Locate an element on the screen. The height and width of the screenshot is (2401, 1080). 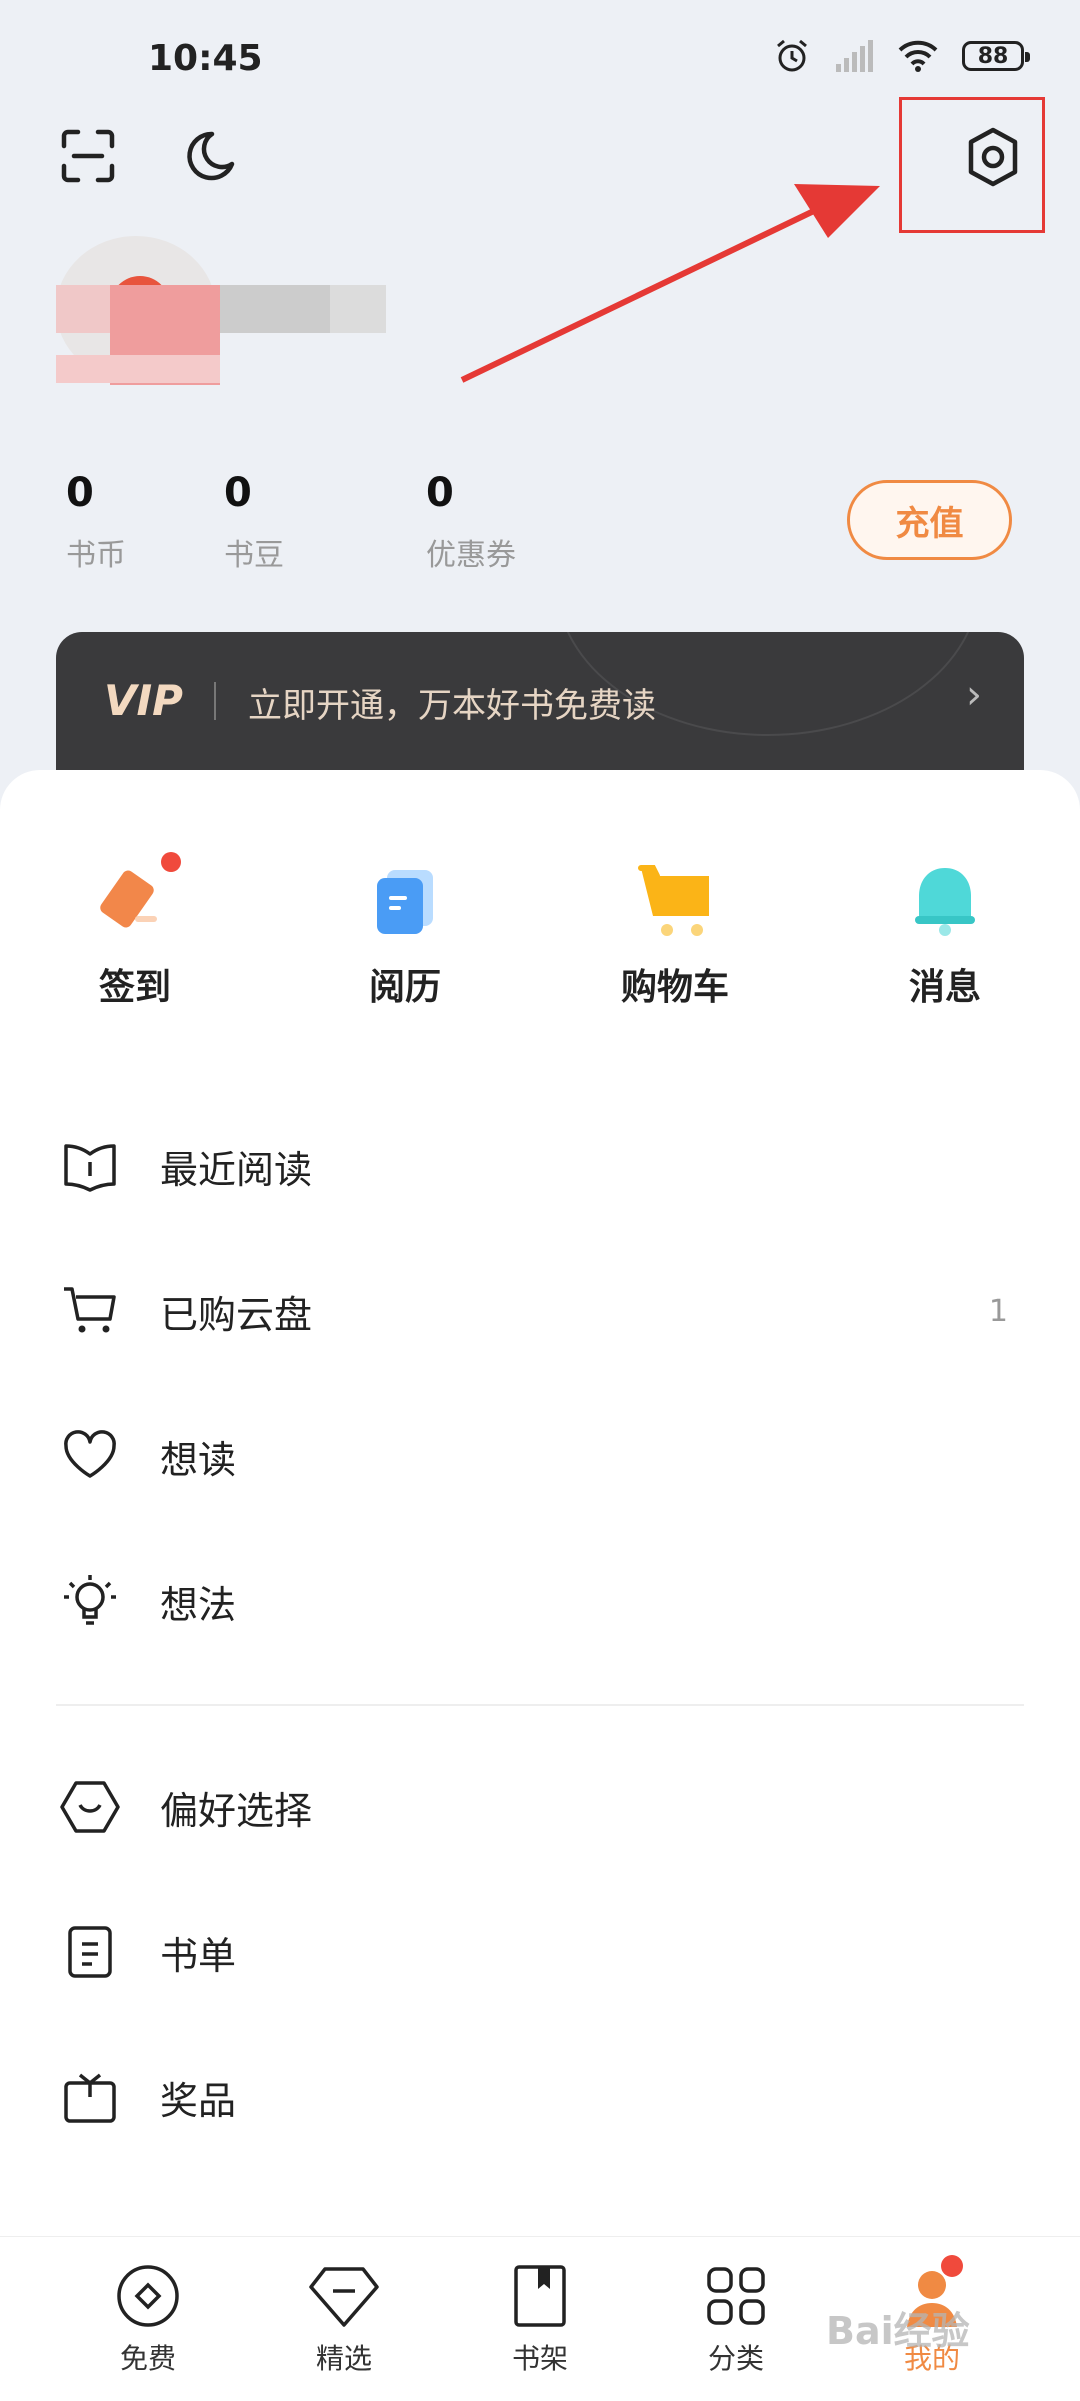
vip-logo: VIP is located at coordinates (143, 700).